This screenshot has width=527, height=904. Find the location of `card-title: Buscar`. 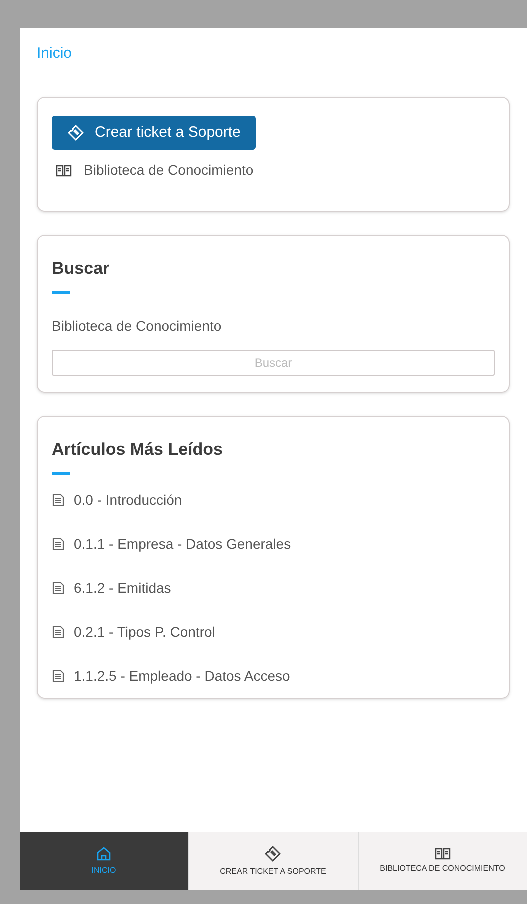

card-title: Buscar is located at coordinates (81, 269).